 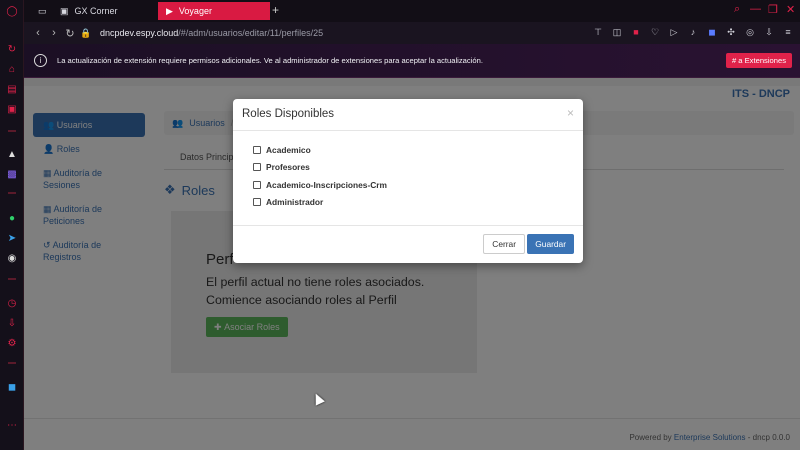 What do you see at coordinates (504, 244) in the screenshot?
I see `cancel-button: Cerrar` at bounding box center [504, 244].